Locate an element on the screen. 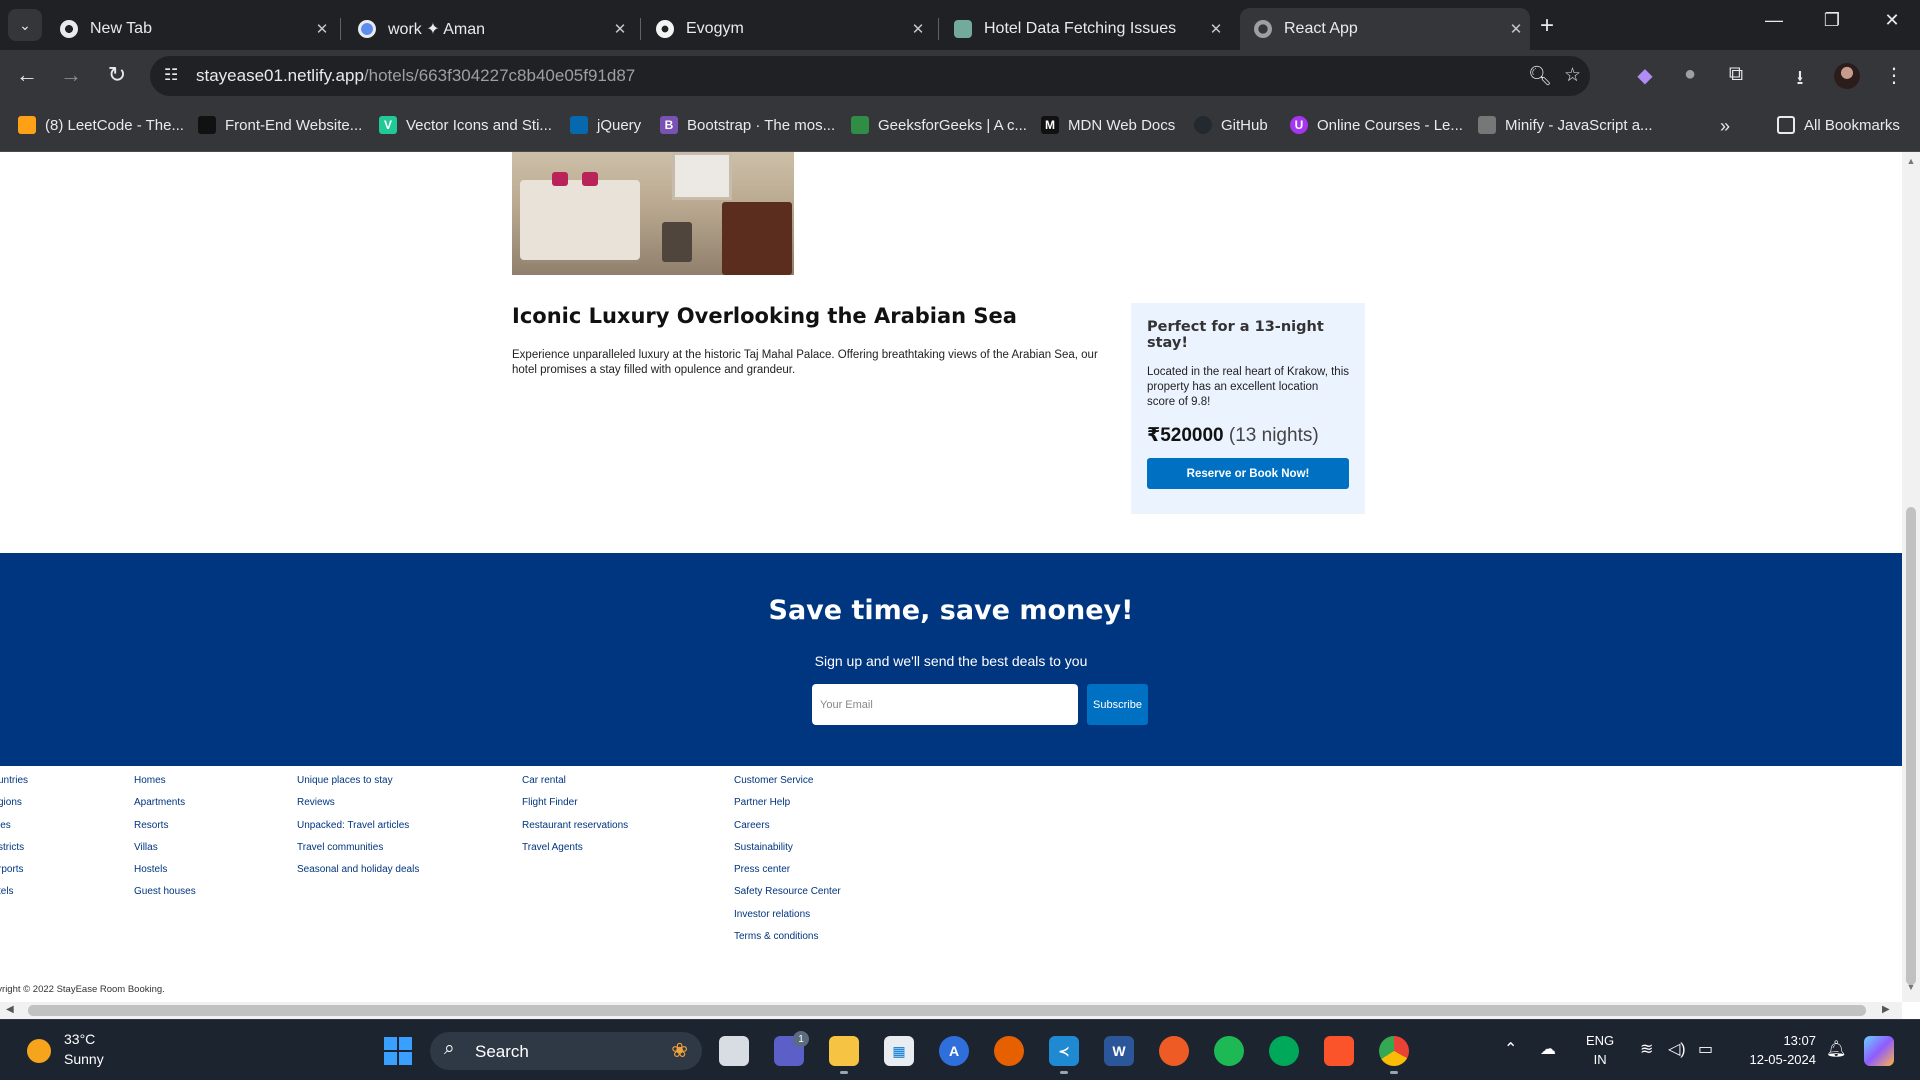 The height and width of the screenshot is (1080, 1920). footer-link: Sustainability is located at coordinates (787, 848).